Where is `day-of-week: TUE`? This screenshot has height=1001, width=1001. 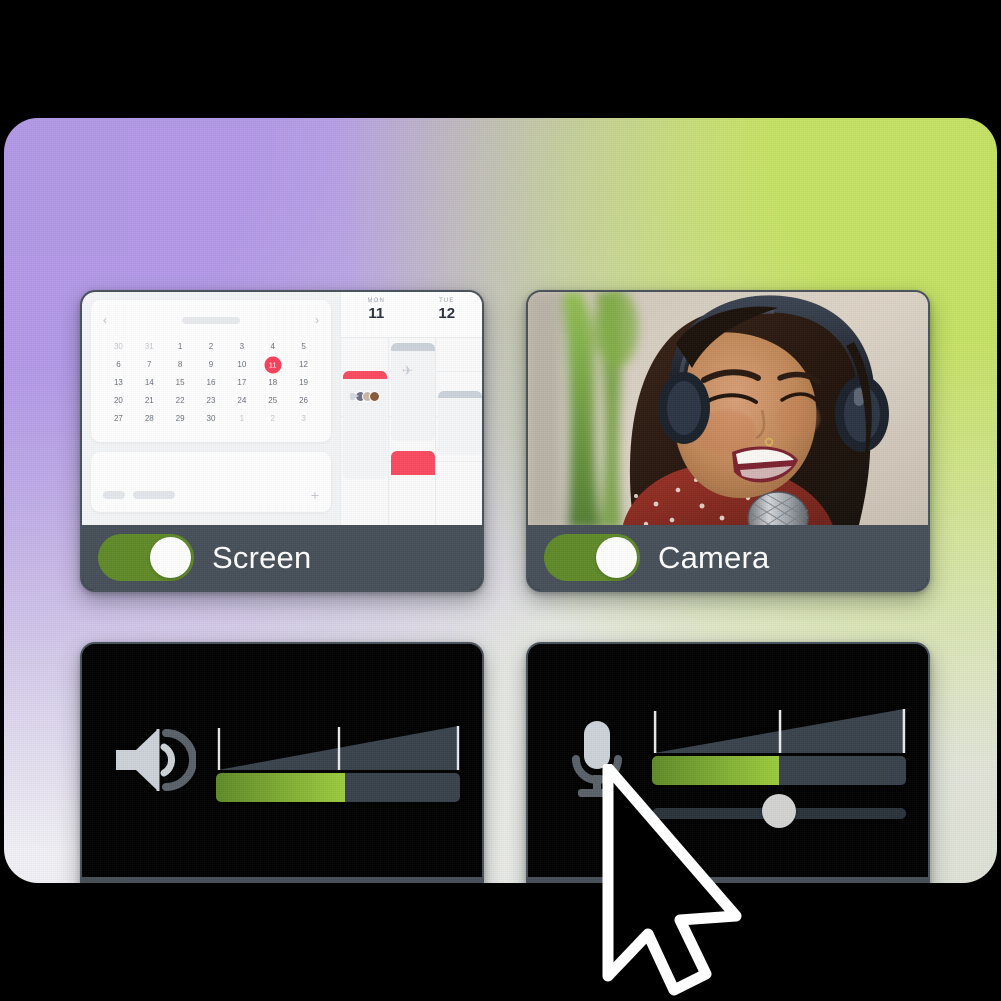 day-of-week: TUE is located at coordinates (446, 301).